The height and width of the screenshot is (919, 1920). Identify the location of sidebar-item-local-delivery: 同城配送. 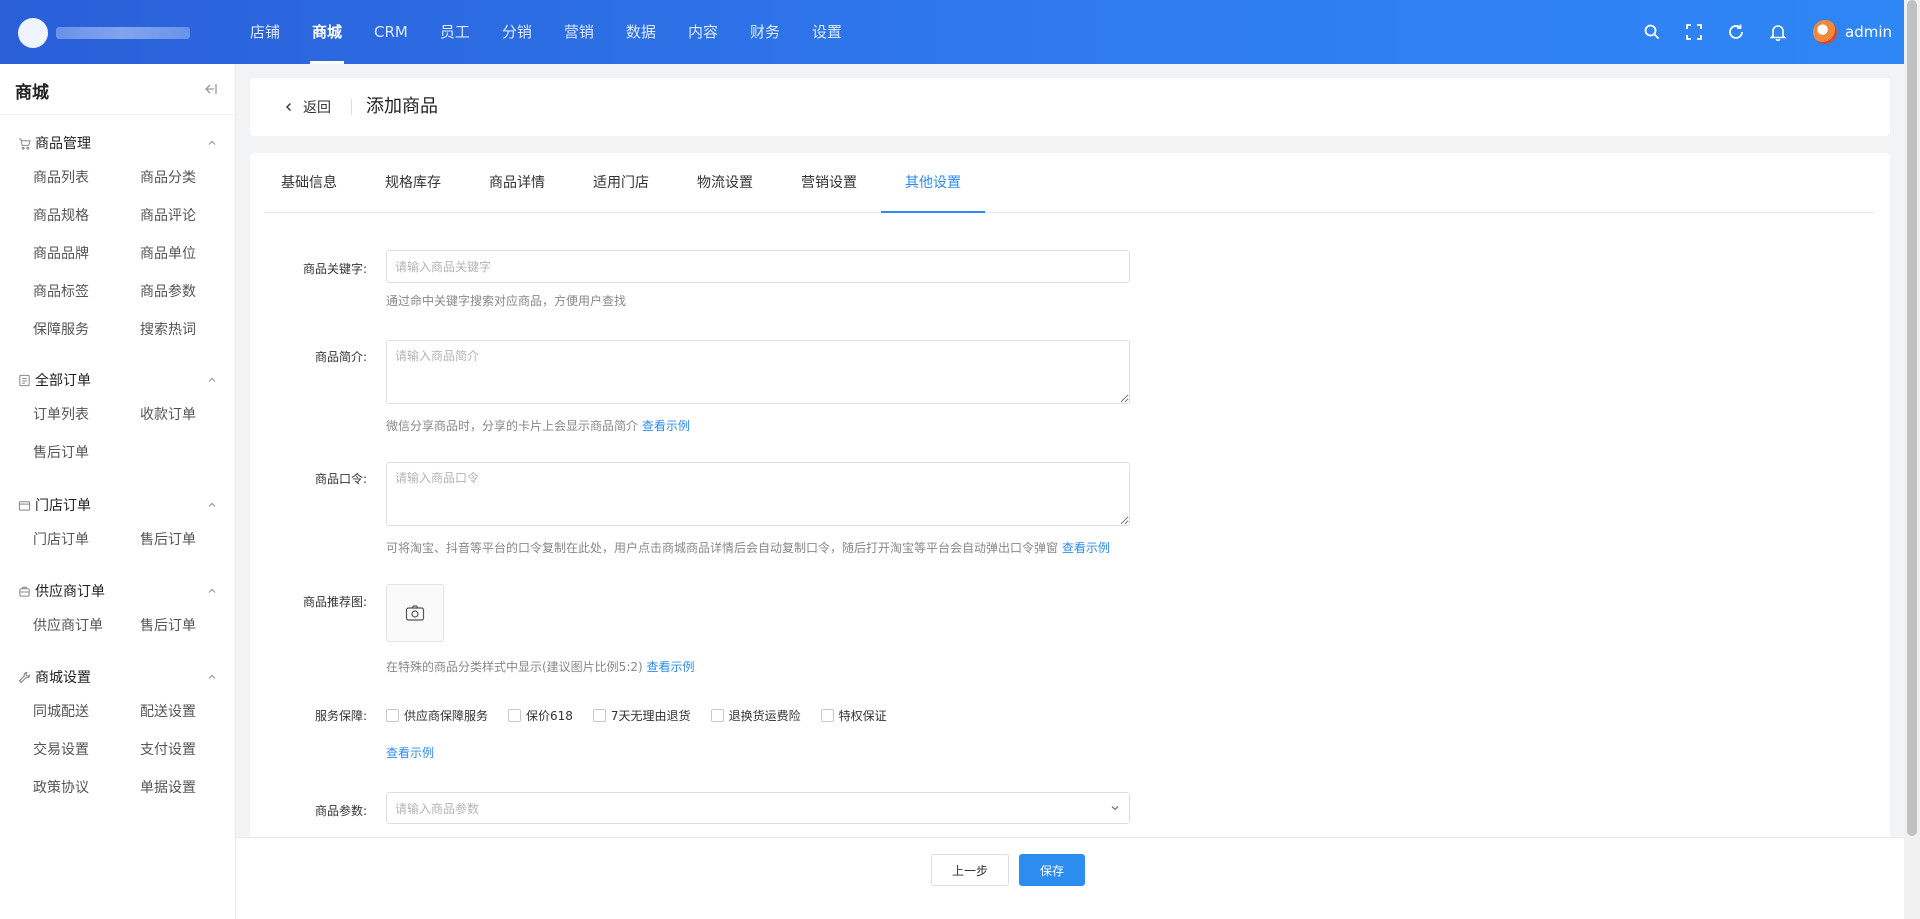
(86, 712).